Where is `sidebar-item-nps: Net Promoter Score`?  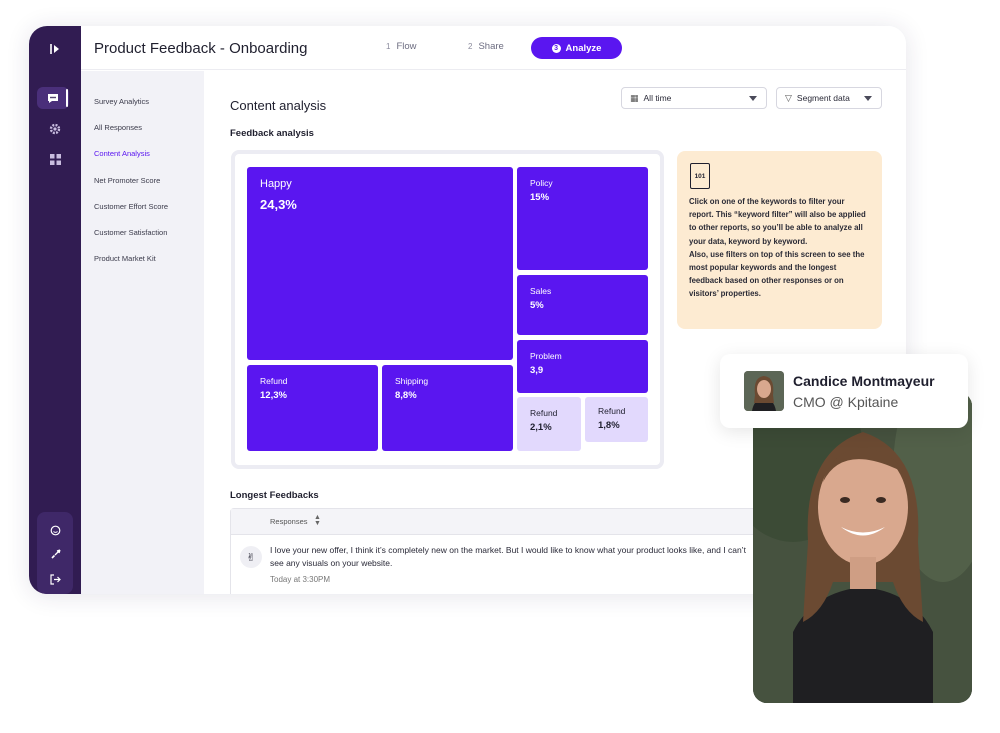 sidebar-item-nps: Net Promoter Score is located at coordinates (127, 180).